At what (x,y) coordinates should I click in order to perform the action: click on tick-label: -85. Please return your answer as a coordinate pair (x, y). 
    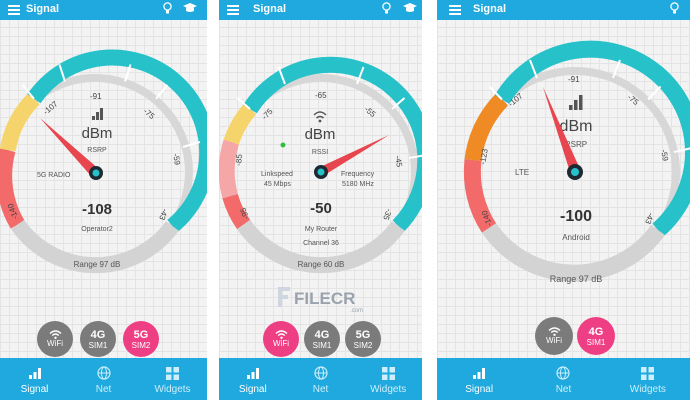
    Looking at the image, I should click on (239, 159).